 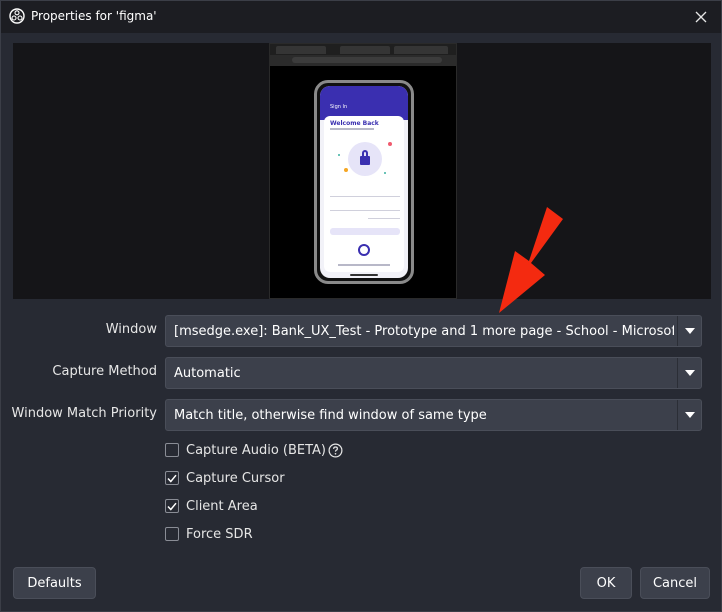 I want to click on obs-logo-icon, so click(x=17, y=16).